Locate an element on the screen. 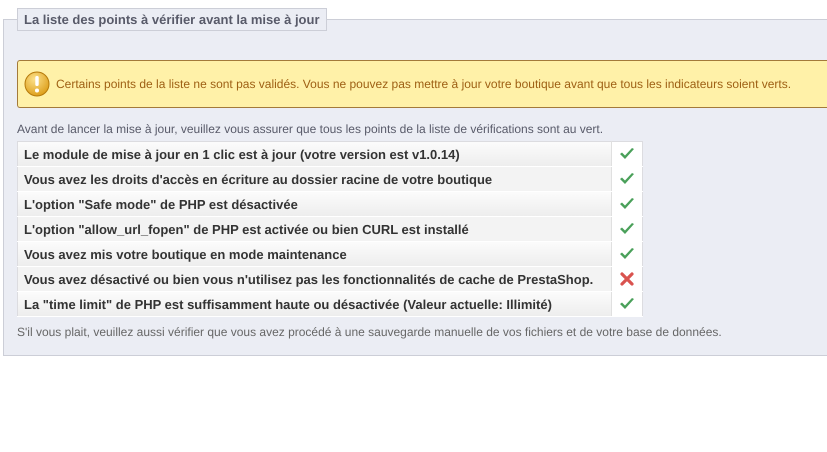 This screenshot has width=827, height=452. panel-title: La liste des points à vérifier avant la mise à jour is located at coordinates (172, 19).